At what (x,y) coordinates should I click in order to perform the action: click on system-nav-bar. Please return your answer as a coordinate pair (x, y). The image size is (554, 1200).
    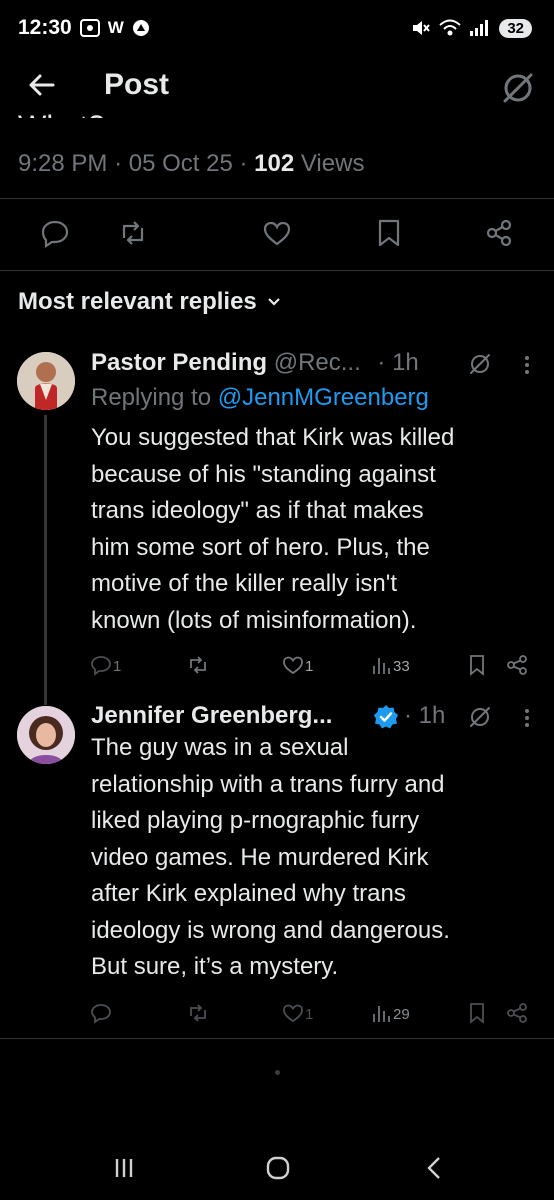
    Looking at the image, I should click on (277, 1170).